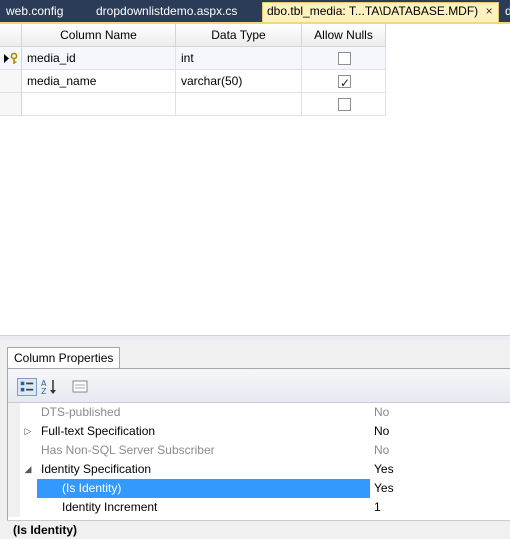 Image resolution: width=510 pixels, height=539 pixels. What do you see at coordinates (99, 104) in the screenshot?
I see `column-name-cell` at bounding box center [99, 104].